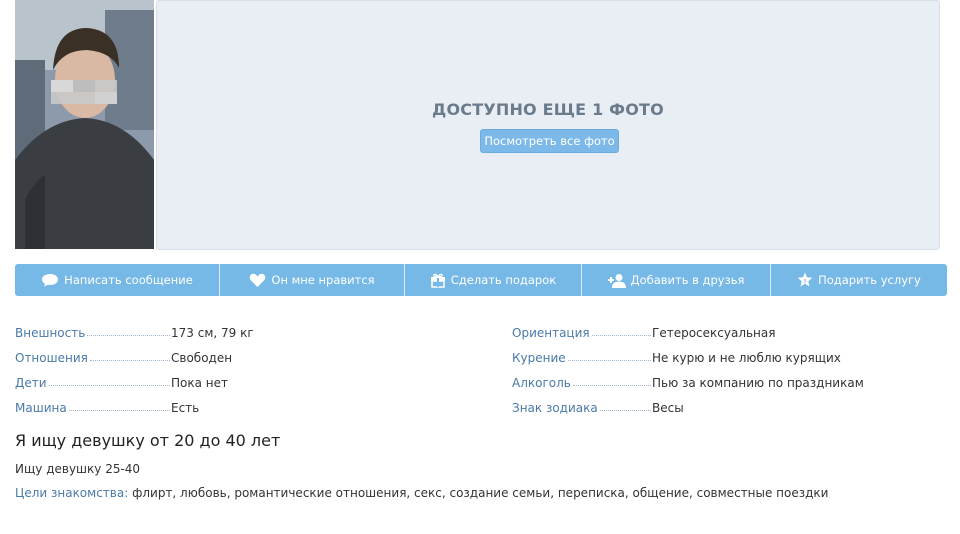 The width and height of the screenshot is (960, 534). I want to click on like-button: Он мне нравится, so click(312, 280).